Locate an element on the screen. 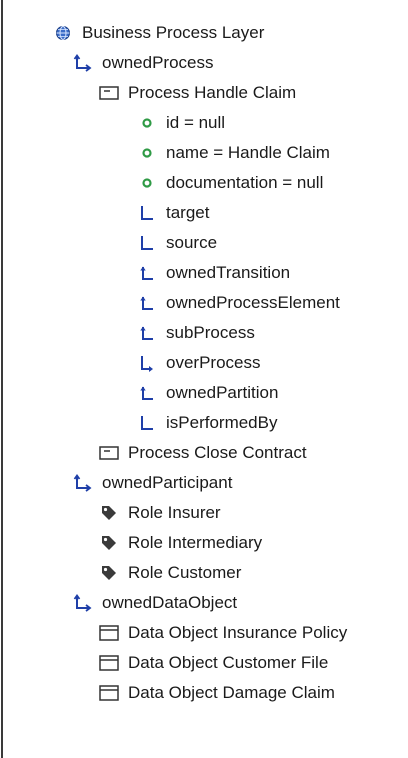 The height and width of the screenshot is (758, 408). tree-node-label: ownedPartition is located at coordinates (222, 392).